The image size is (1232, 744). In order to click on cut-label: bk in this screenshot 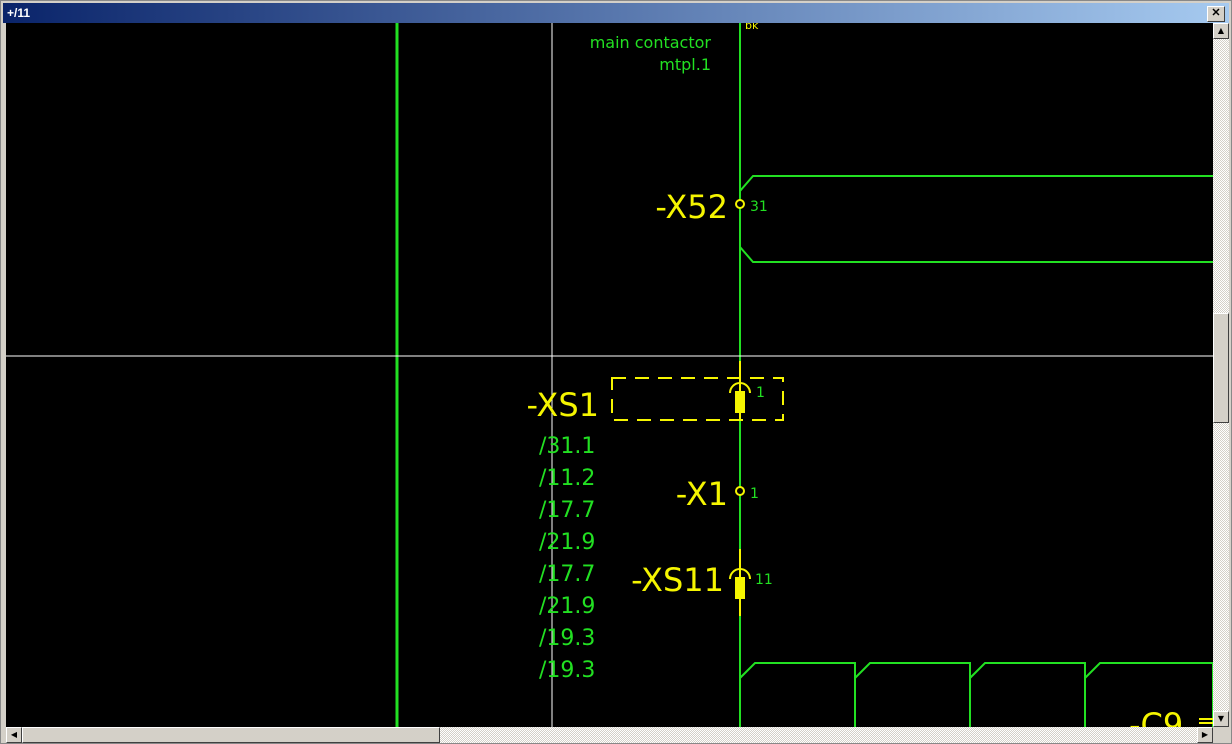, I will do `click(752, 27)`.